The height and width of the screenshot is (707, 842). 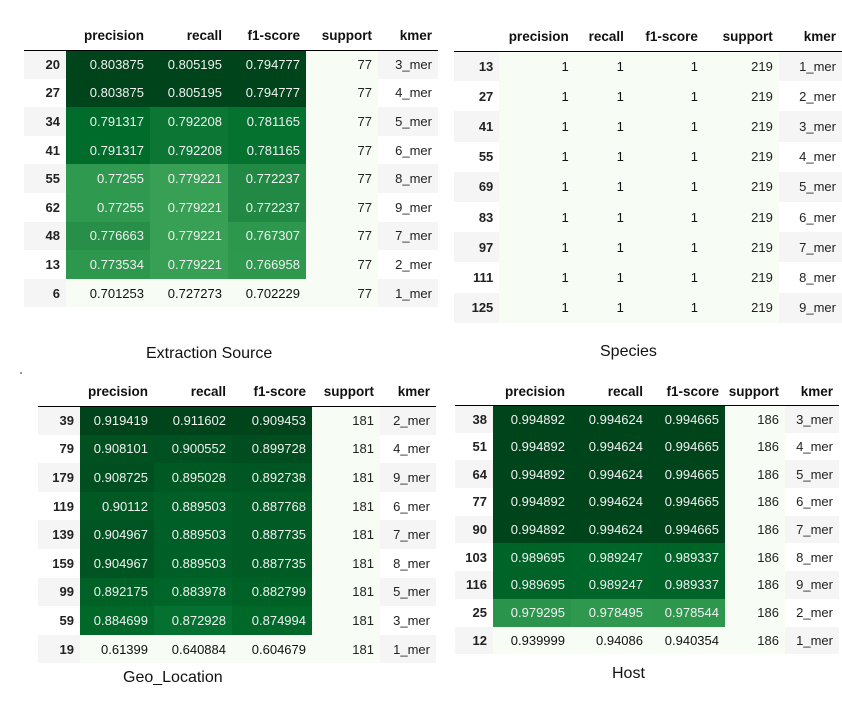 I want to click on column-header-f1-score: f1-score, so click(x=267, y=36).